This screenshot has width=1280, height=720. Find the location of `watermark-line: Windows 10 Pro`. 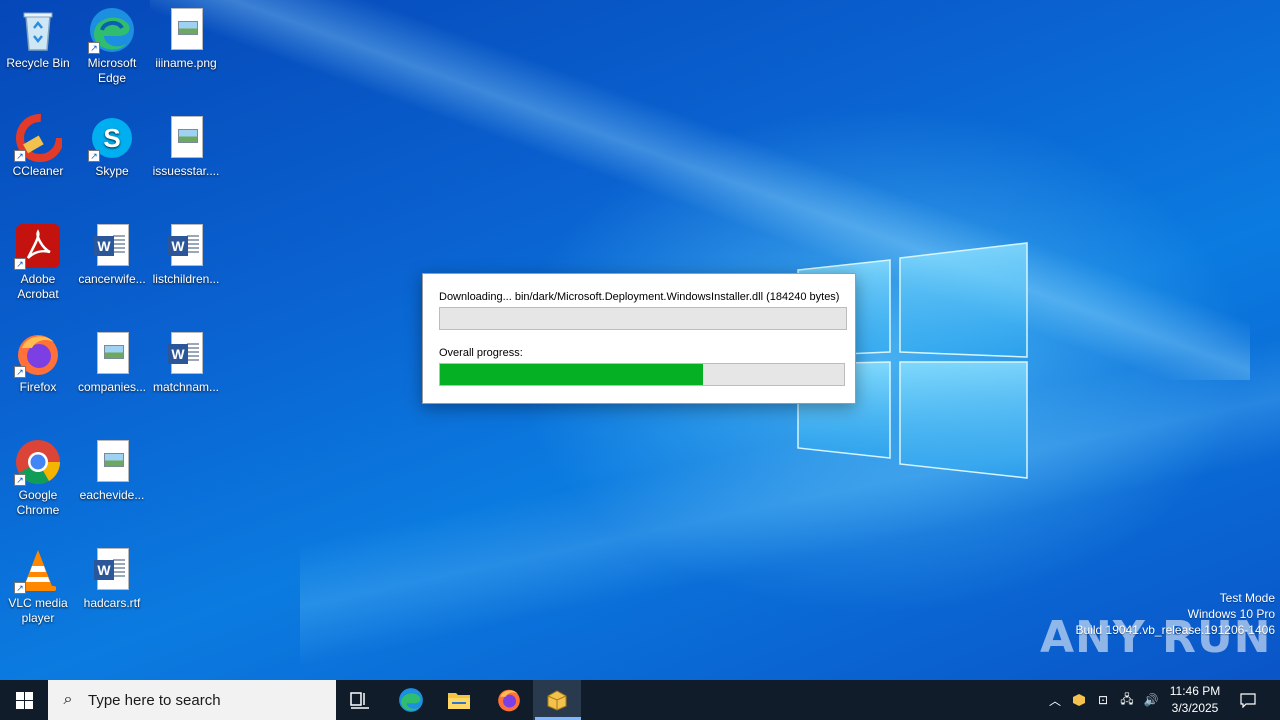

watermark-line: Windows 10 Pro is located at coordinates (1231, 614).